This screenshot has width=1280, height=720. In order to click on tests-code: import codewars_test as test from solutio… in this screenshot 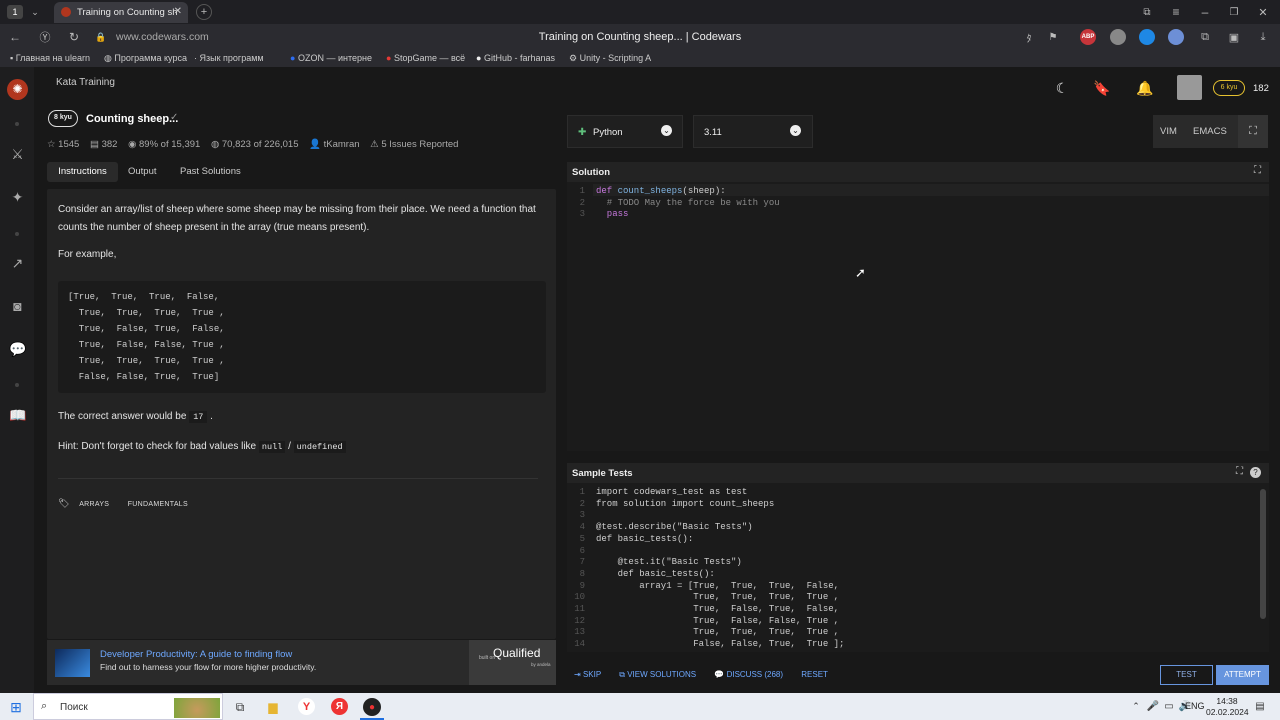, I will do `click(720, 569)`.